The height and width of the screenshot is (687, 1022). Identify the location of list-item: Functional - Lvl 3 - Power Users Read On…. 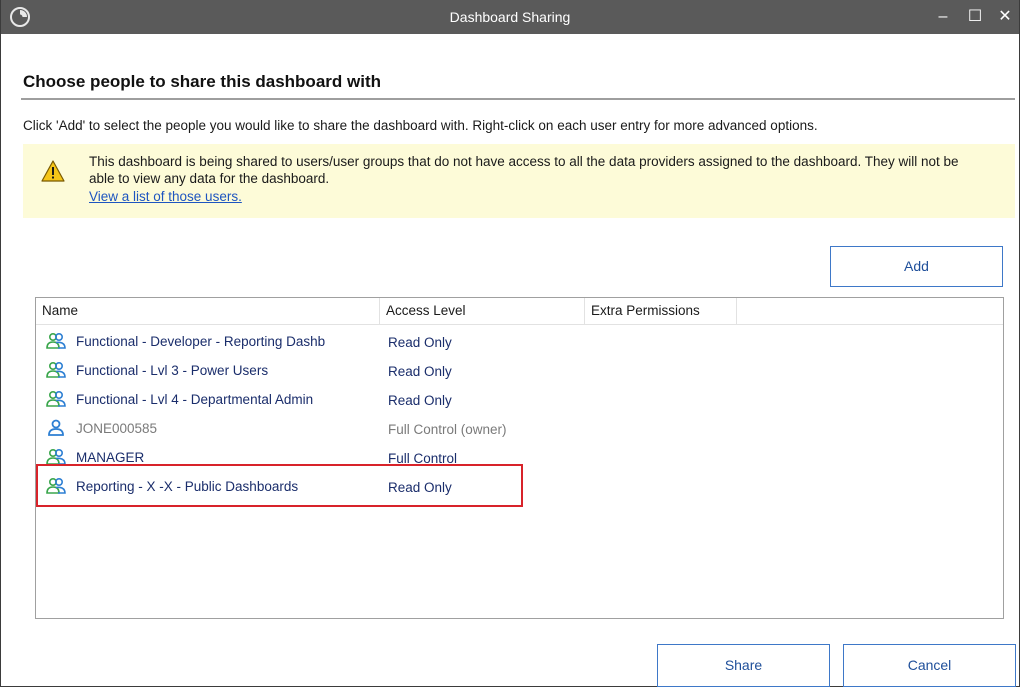
(519, 370).